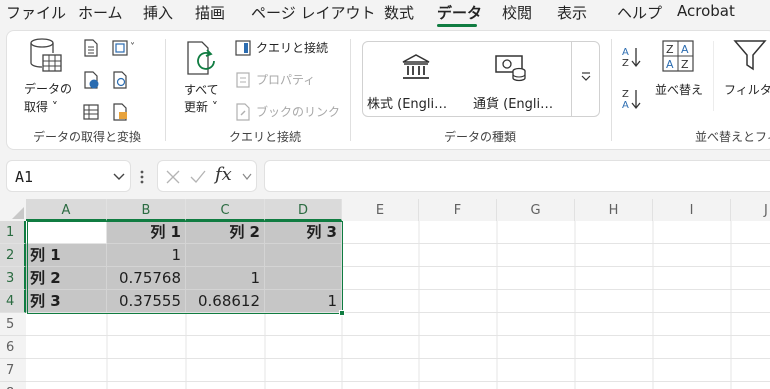 This screenshot has width=770, height=389. Describe the element at coordinates (243, 80) in the screenshot. I see `properties-icon` at that location.